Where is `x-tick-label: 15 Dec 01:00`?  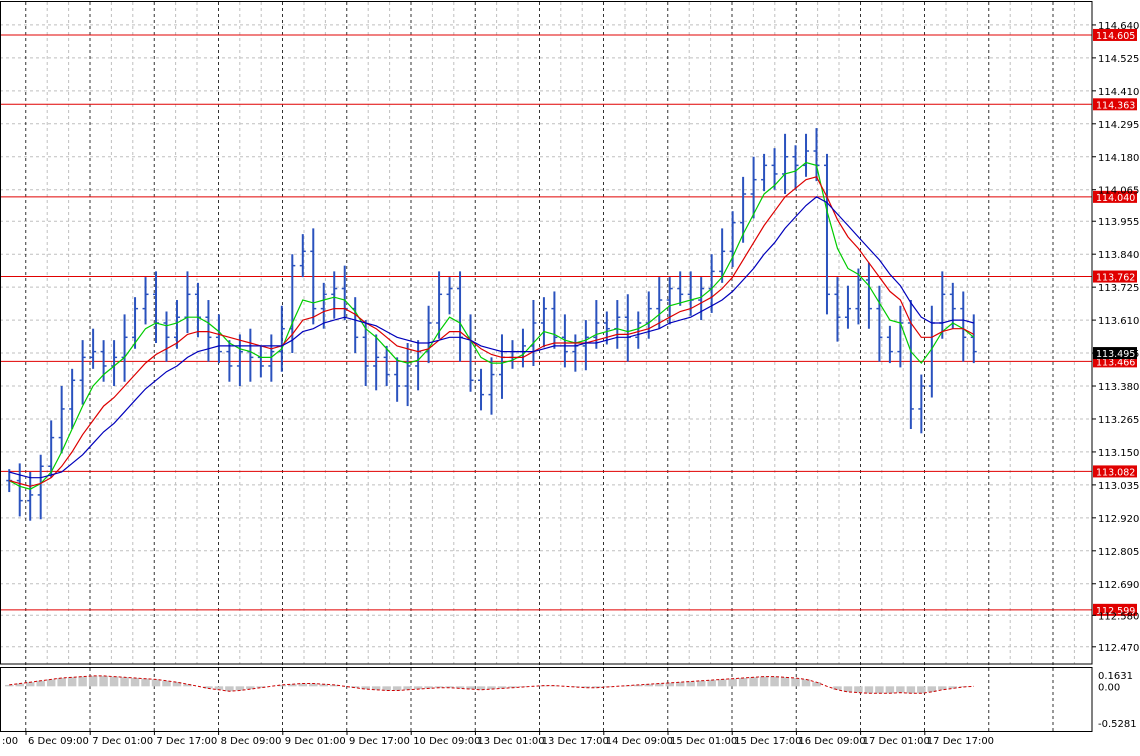
x-tick-label: 15 Dec 01:00 is located at coordinates (703, 741).